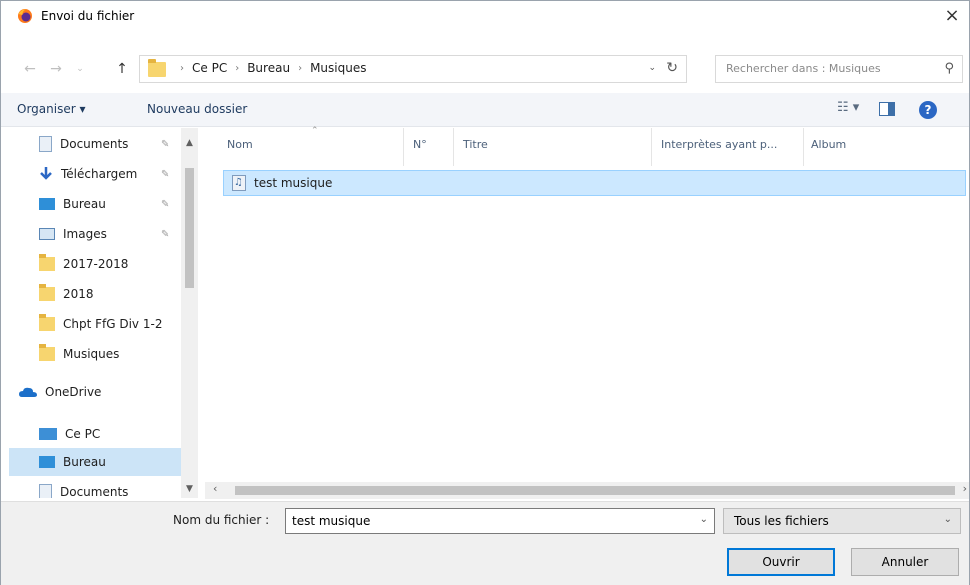 Image resolution: width=970 pixels, height=585 pixels. I want to click on sidebar-item-onedrive: OneDrive, so click(95, 392).